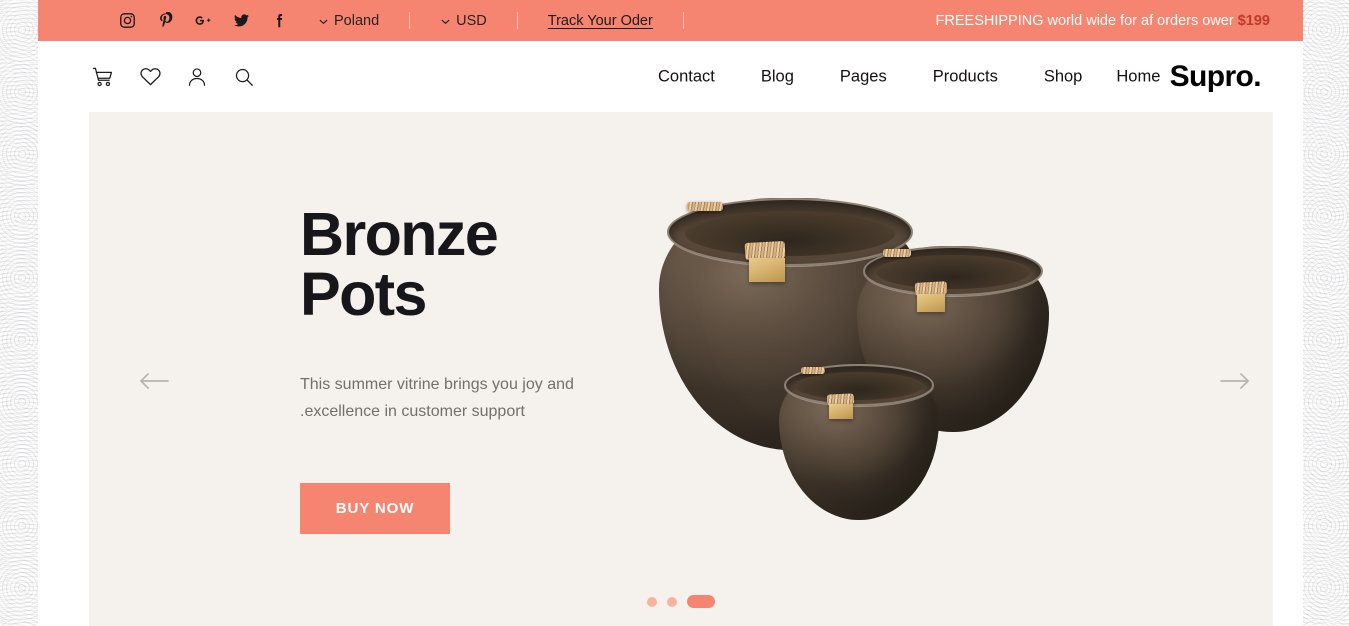  Describe the element at coordinates (399, 264) in the screenshot. I see `hero-title: Bronze Pots` at that location.